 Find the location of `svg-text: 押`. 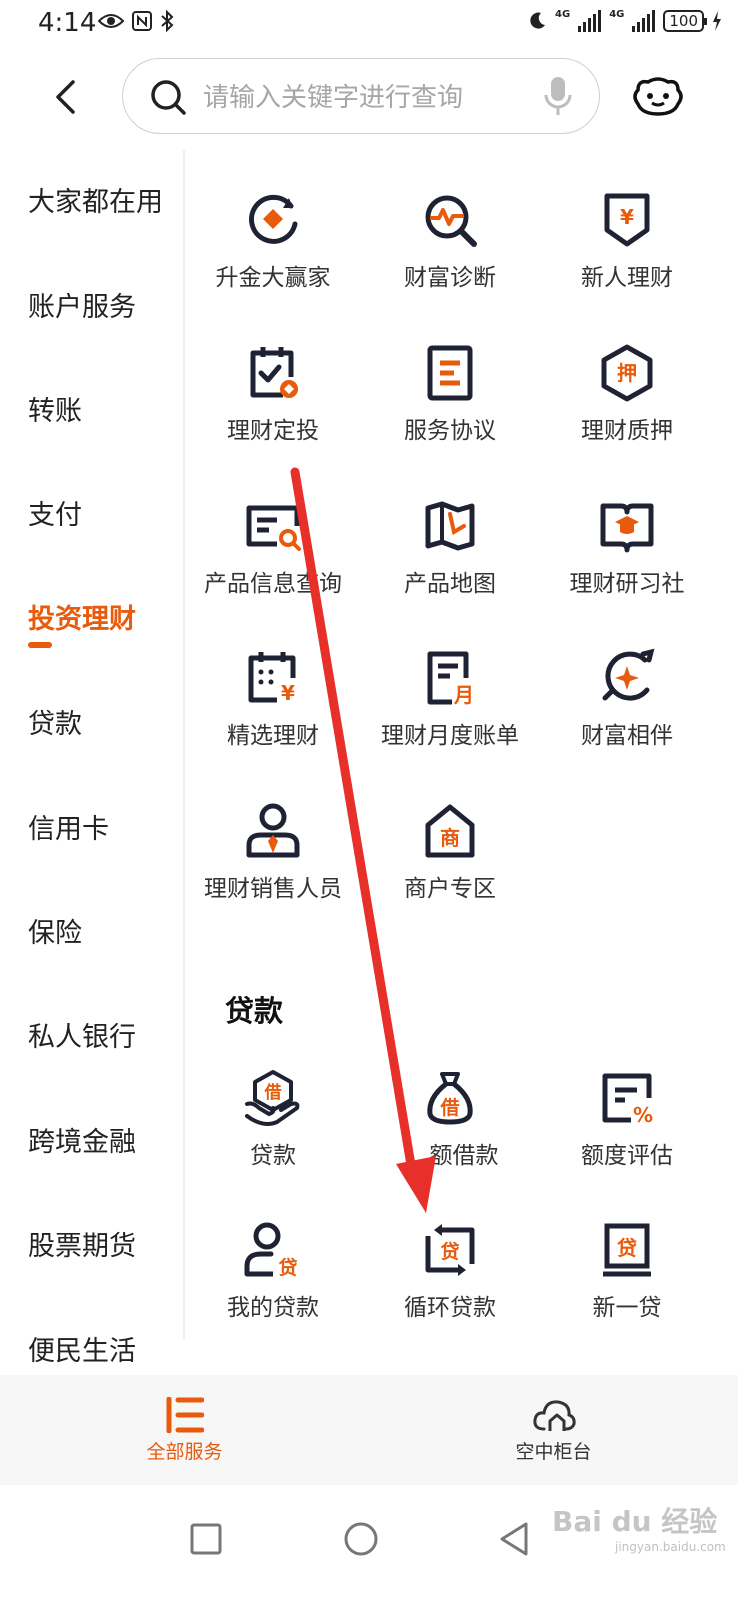

svg-text: 押 is located at coordinates (627, 373).